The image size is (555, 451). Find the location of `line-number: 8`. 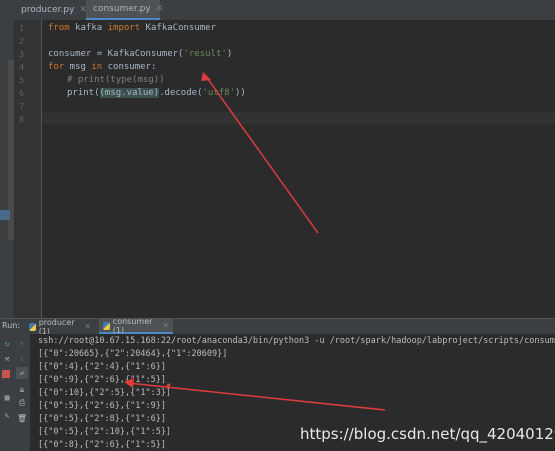

line-number: 8 is located at coordinates (21, 119).